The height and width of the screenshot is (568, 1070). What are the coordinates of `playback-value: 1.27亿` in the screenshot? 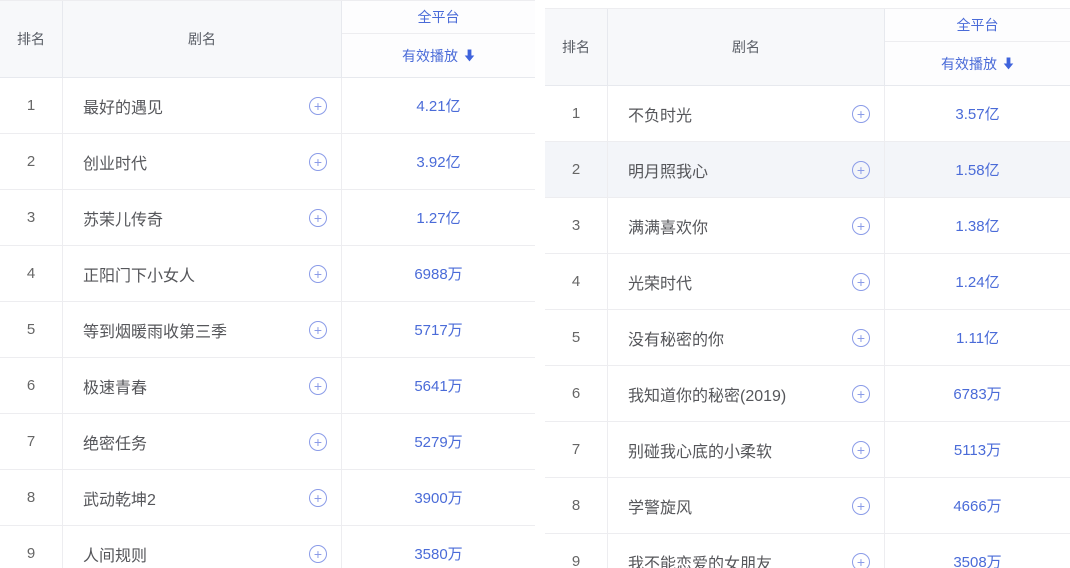 It's located at (438, 218).